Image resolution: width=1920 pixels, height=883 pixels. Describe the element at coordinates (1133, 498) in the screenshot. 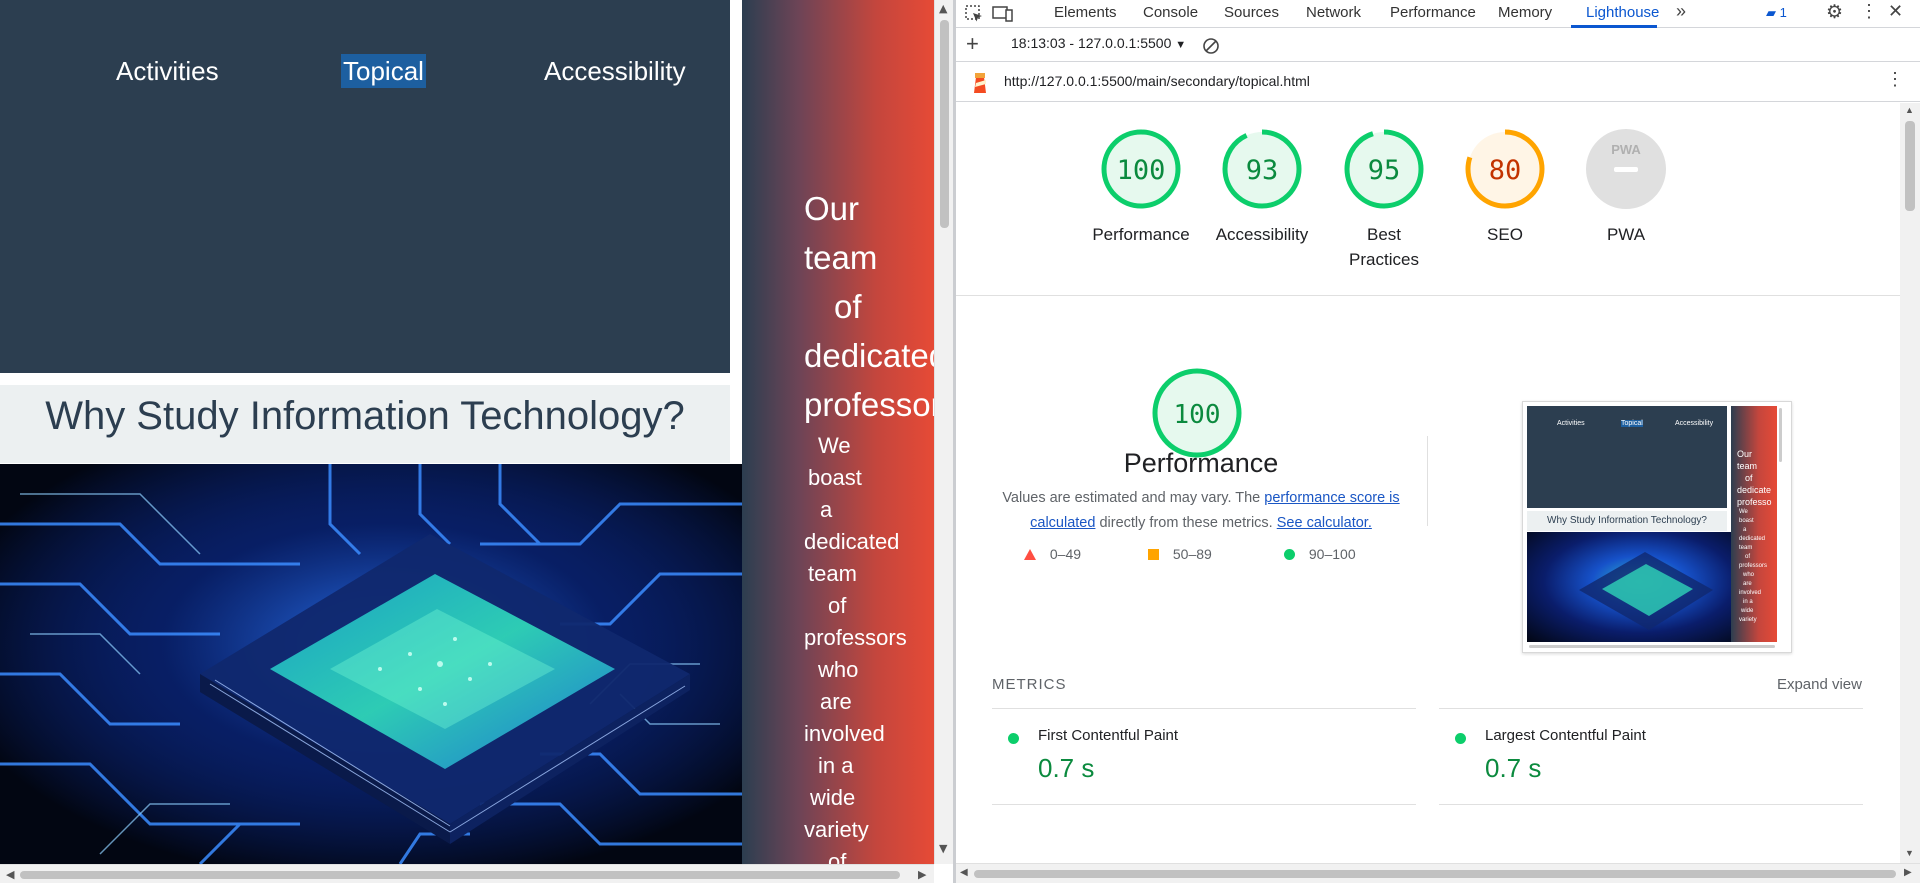

I see `desc-text: Values are estimated and may vary. The` at that location.